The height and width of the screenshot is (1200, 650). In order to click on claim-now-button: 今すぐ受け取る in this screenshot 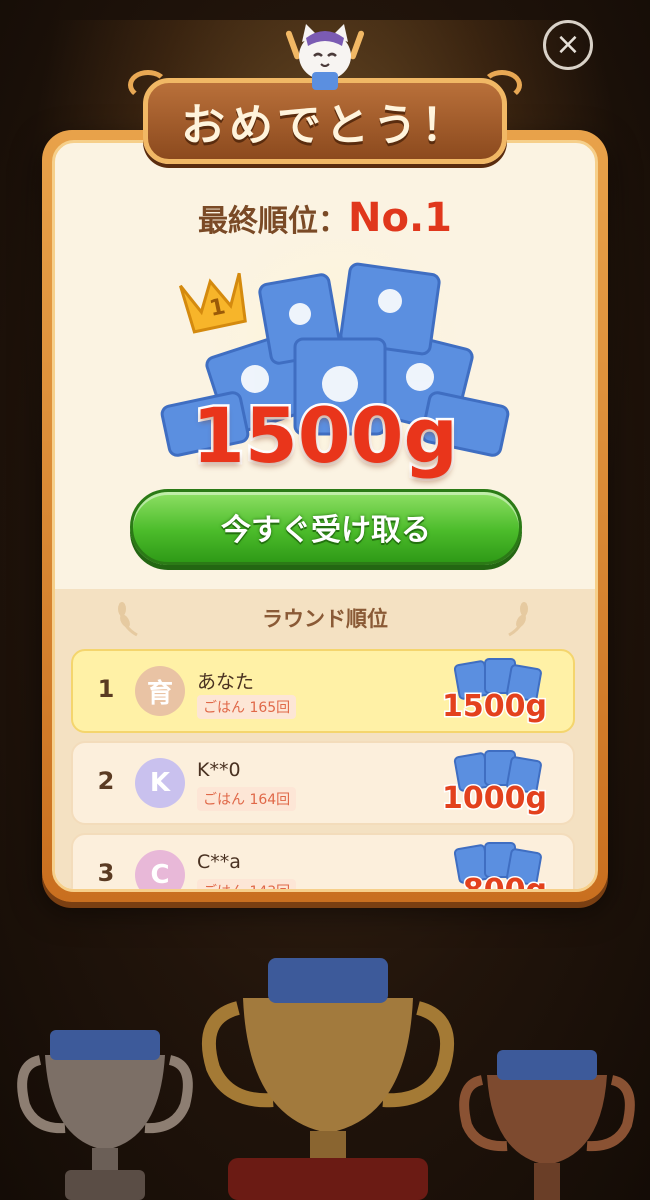, I will do `click(326, 527)`.